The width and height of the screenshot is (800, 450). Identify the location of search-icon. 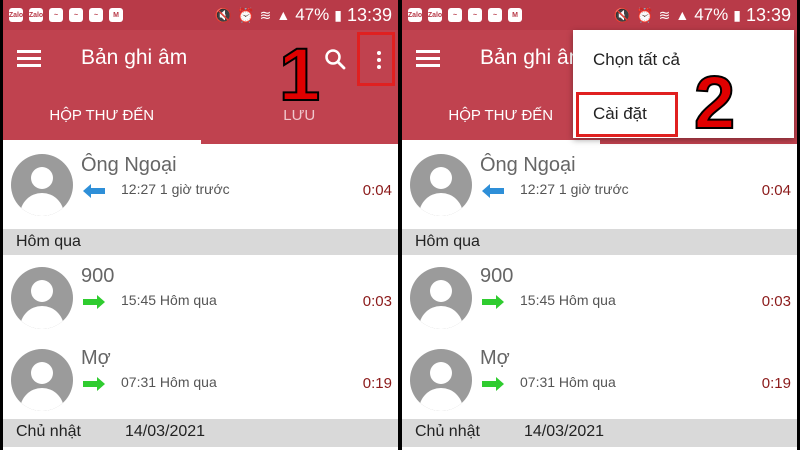
(335, 59).